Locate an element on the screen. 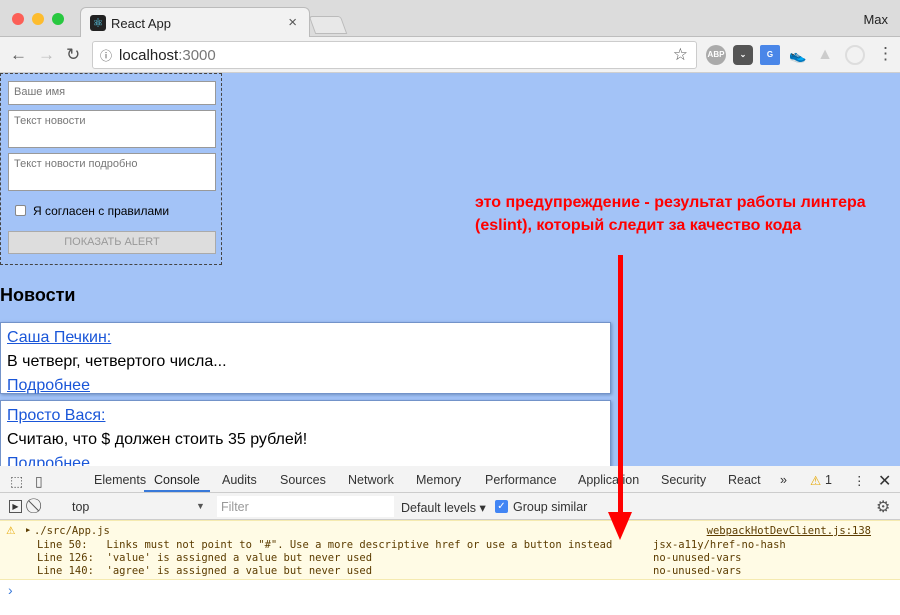  warning-file: ./src/App.js is located at coordinates (72, 531).